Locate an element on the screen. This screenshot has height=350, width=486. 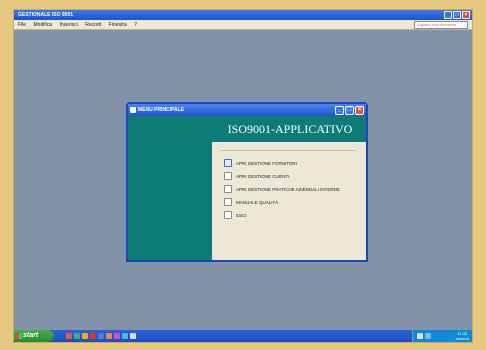
application-heading: ISO9001-APPLICATIVO is located at coordinates (290, 129).